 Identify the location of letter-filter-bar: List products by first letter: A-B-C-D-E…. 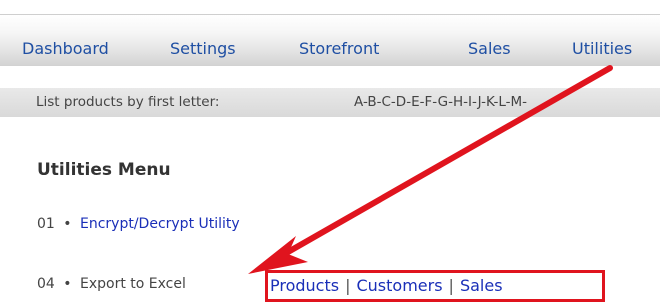
(330, 102).